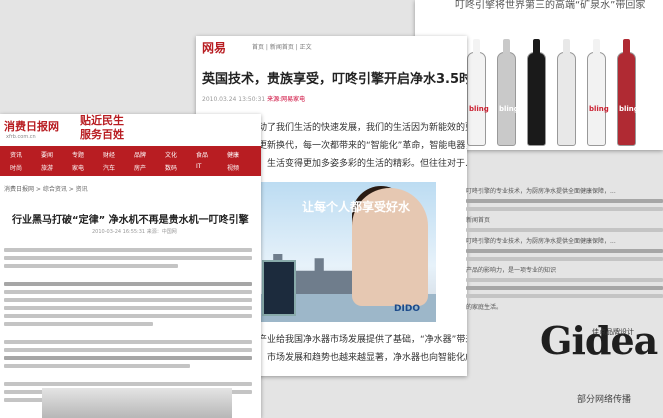 The image size is (663, 418). I want to click on nav-item: 家电, so click(78, 167).